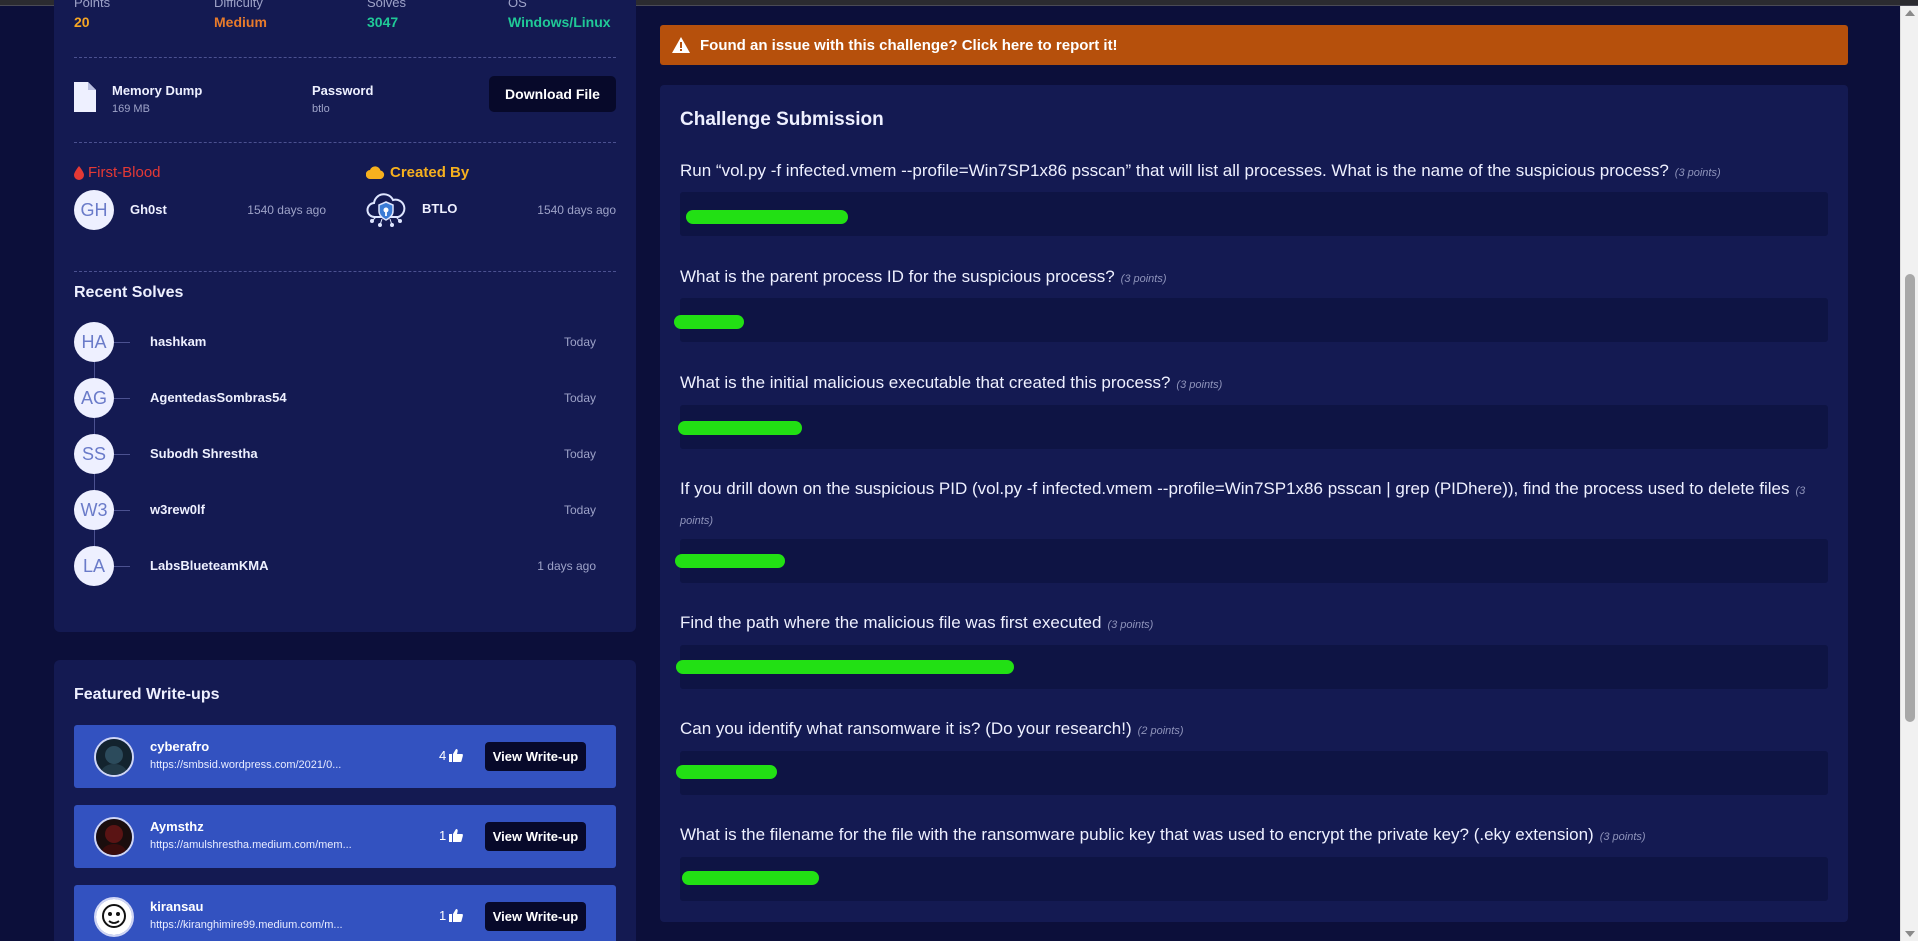 This screenshot has height=941, width=1918. What do you see at coordinates (1910, 13) in the screenshot?
I see `scroll-up-arrow-icon` at bounding box center [1910, 13].